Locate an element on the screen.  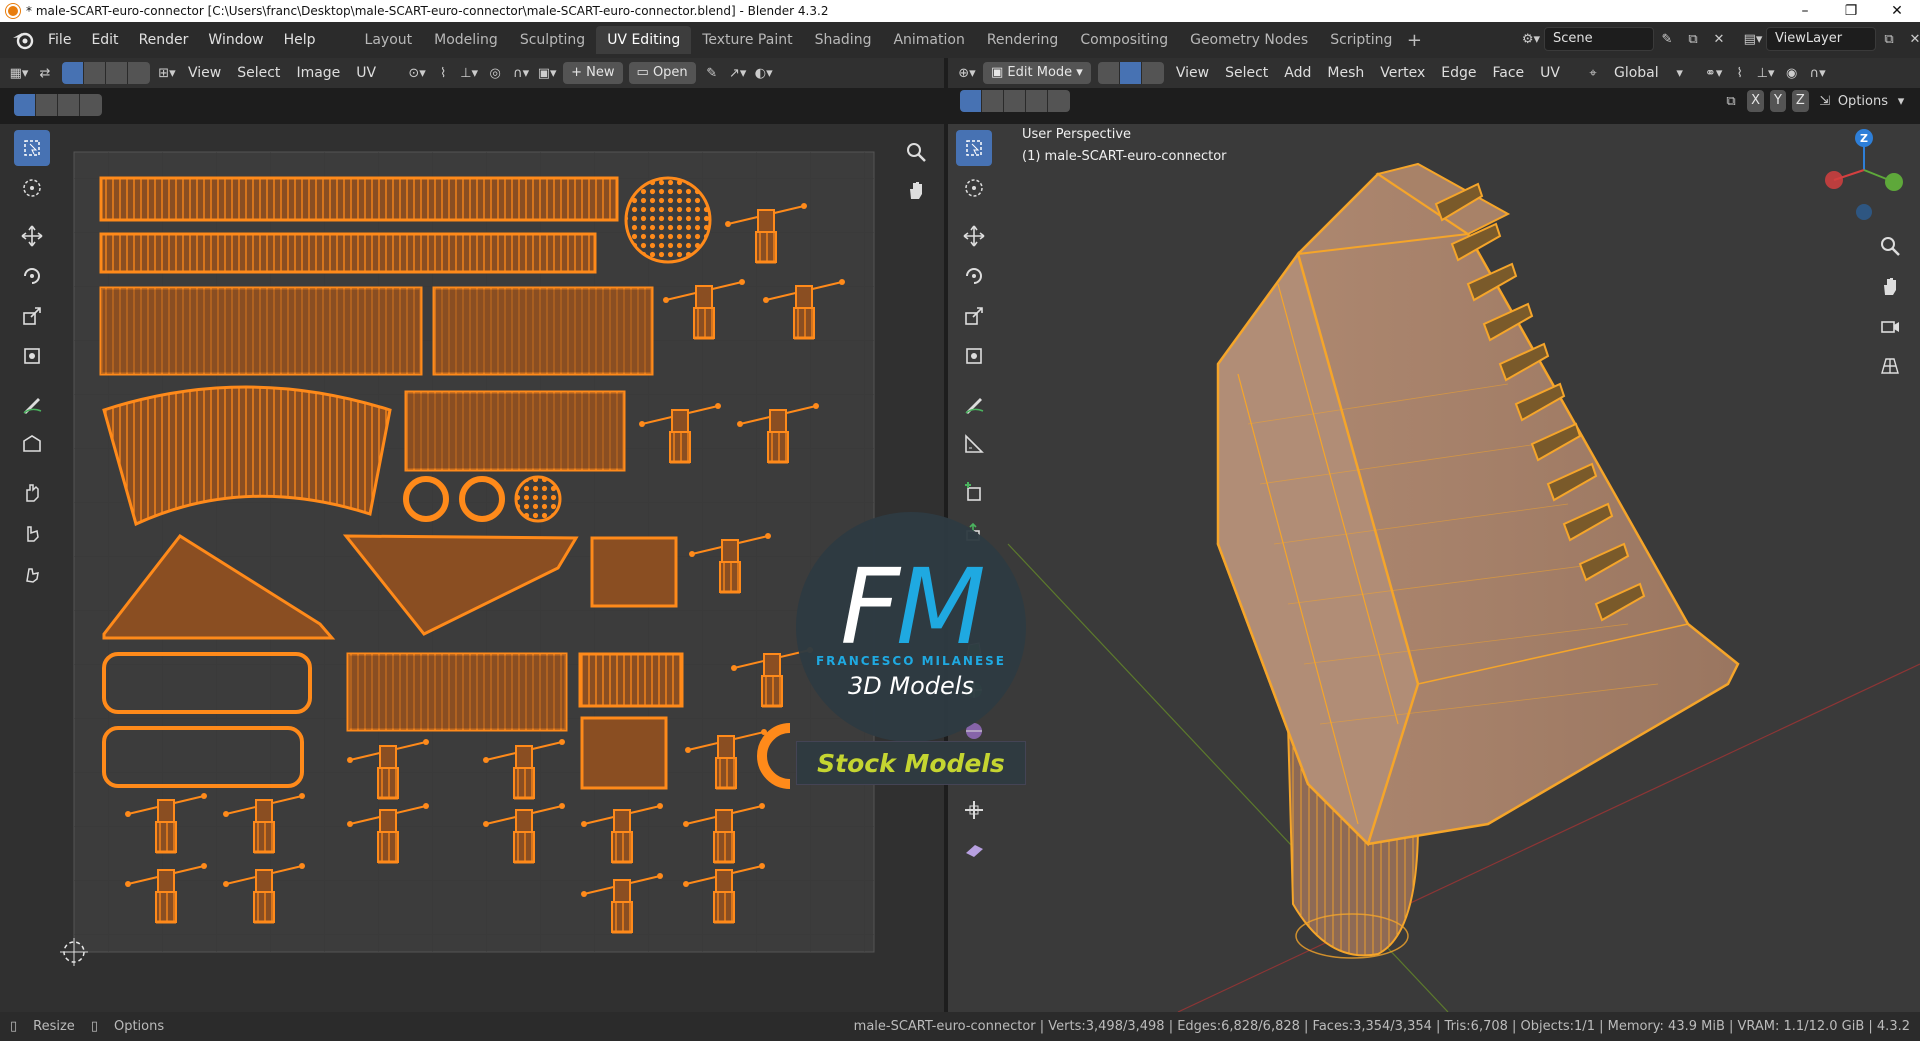
menu-file: File is located at coordinates (59, 40).